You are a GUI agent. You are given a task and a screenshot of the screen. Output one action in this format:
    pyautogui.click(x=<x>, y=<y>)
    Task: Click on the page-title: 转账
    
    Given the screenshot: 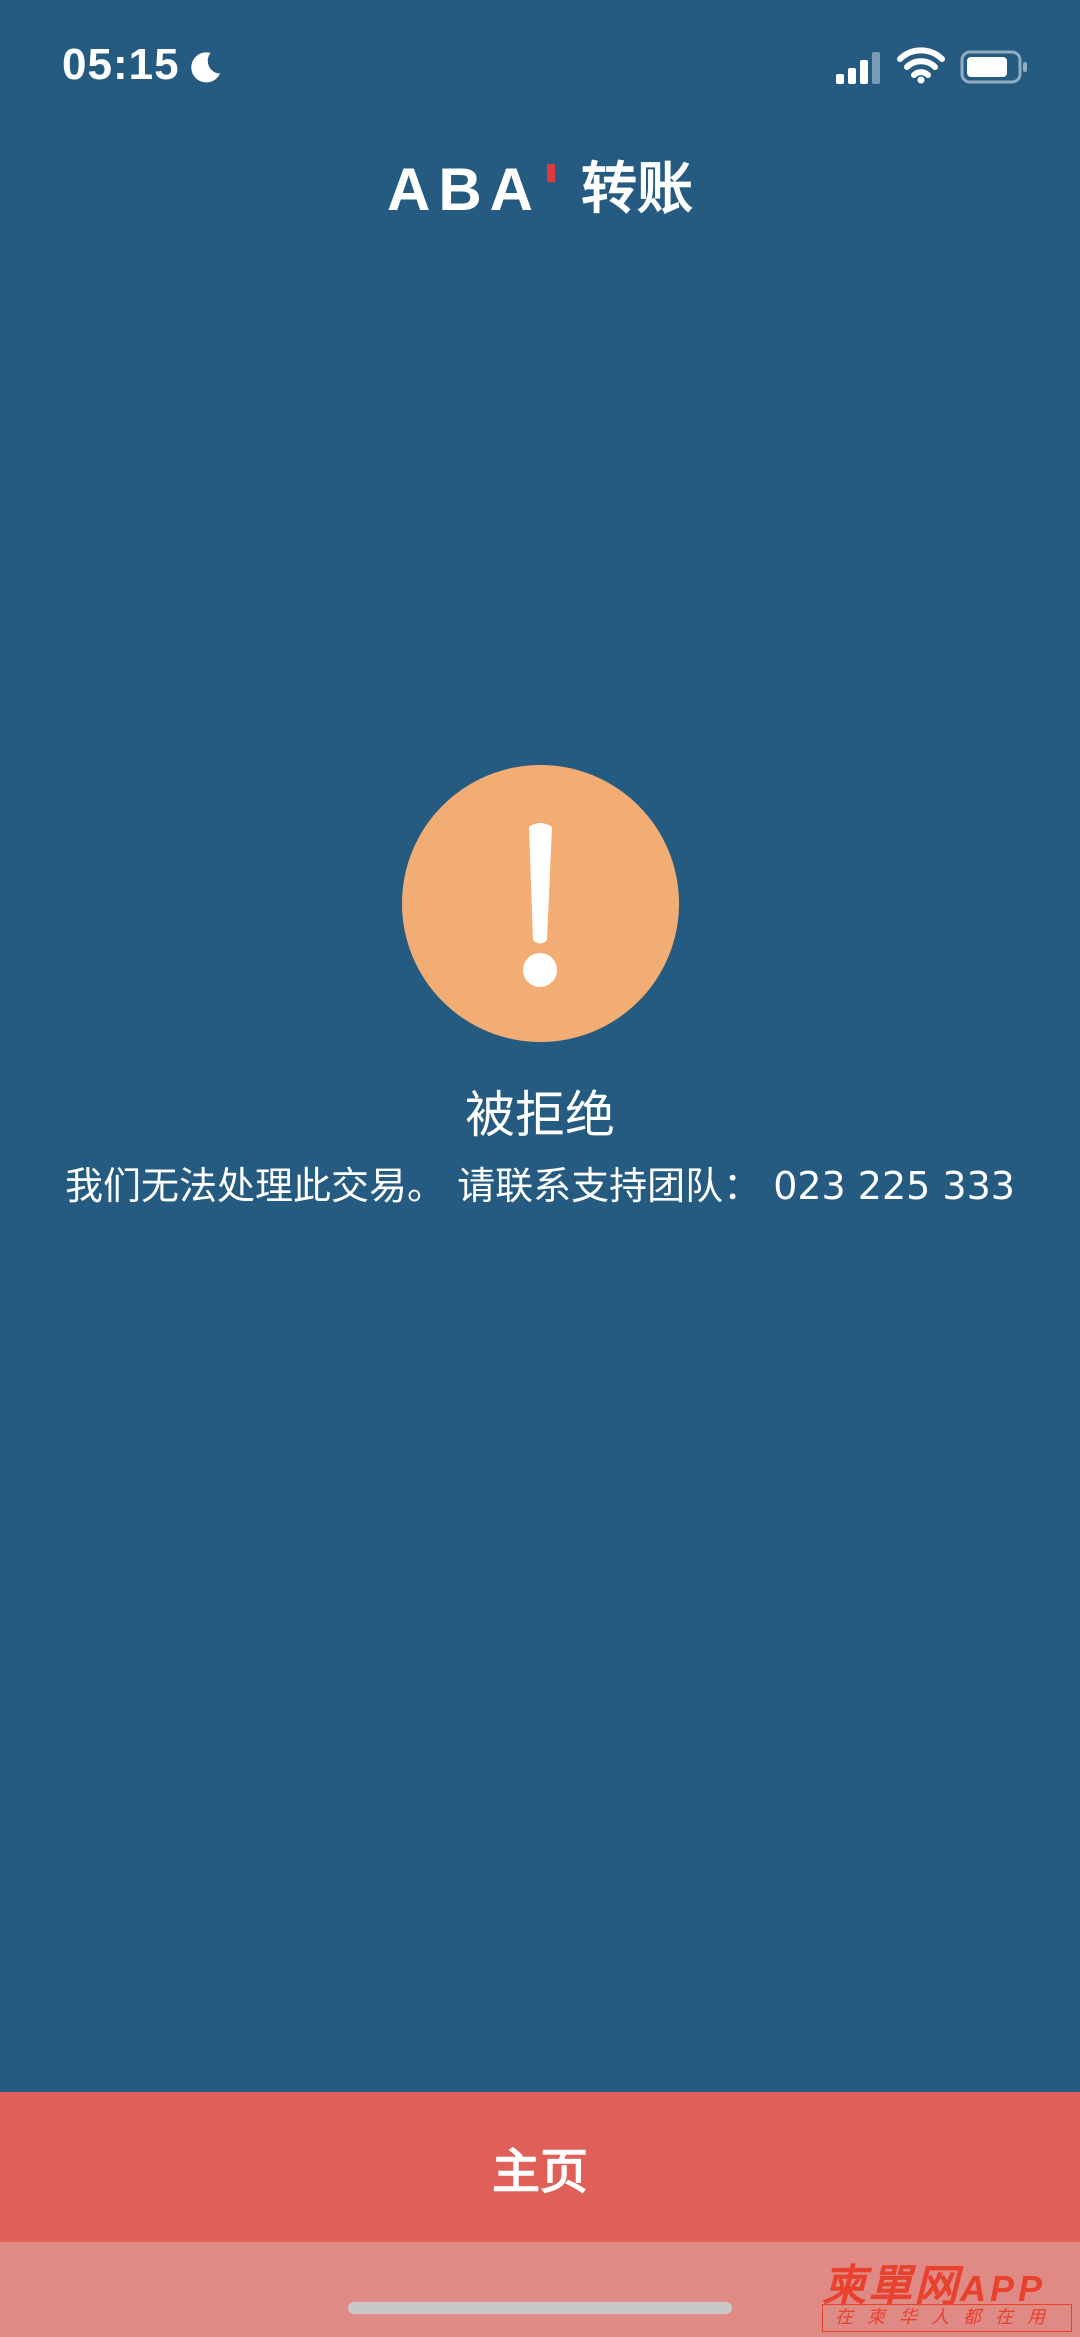 What is the action you would take?
    pyautogui.click(x=637, y=189)
    